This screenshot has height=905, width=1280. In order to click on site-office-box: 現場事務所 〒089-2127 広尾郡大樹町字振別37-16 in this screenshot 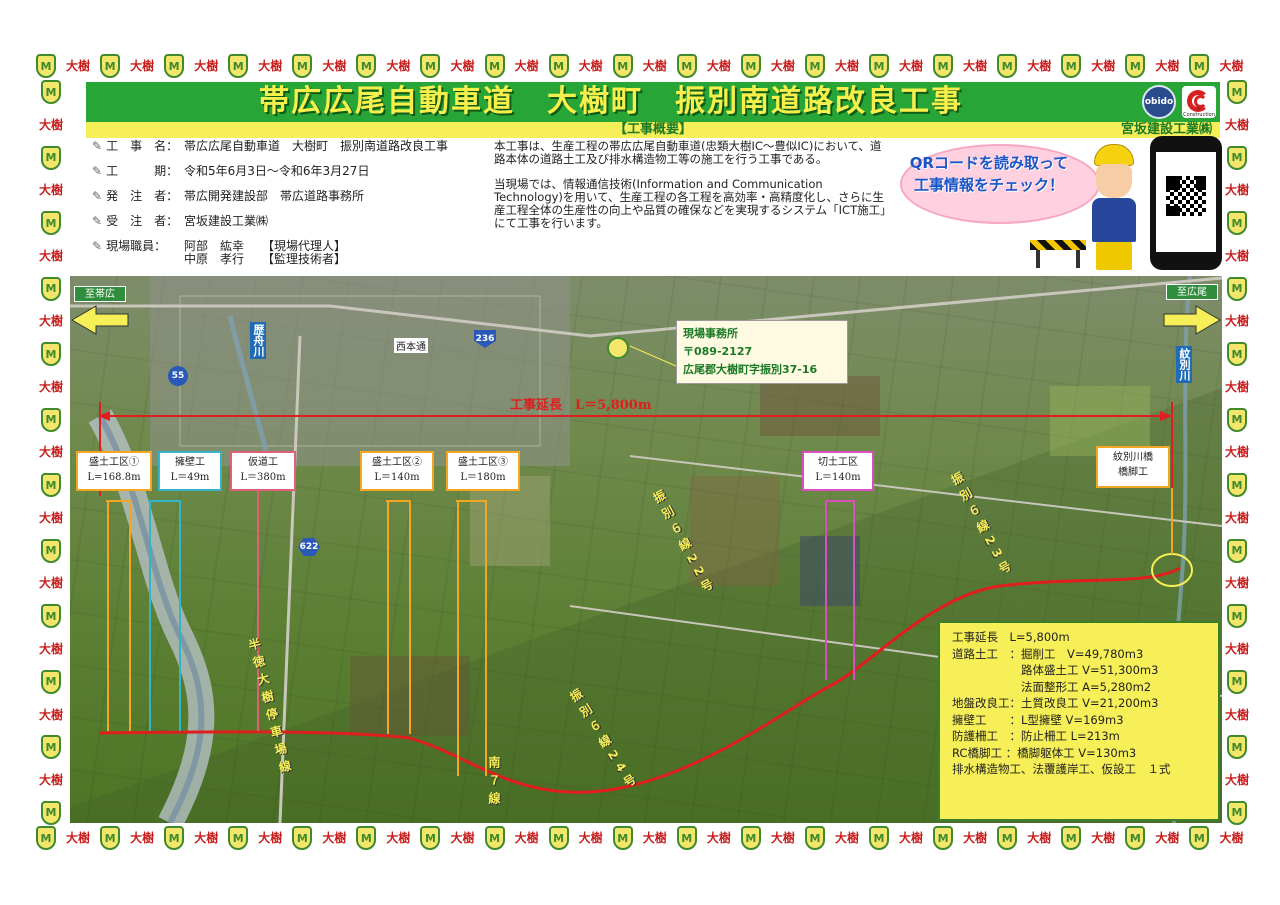, I will do `click(762, 352)`.